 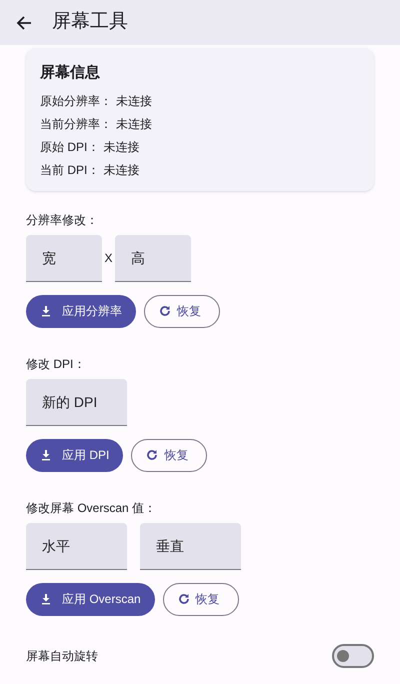 What do you see at coordinates (70, 170) in the screenshot?
I see `info-label: 当前 DPI：` at bounding box center [70, 170].